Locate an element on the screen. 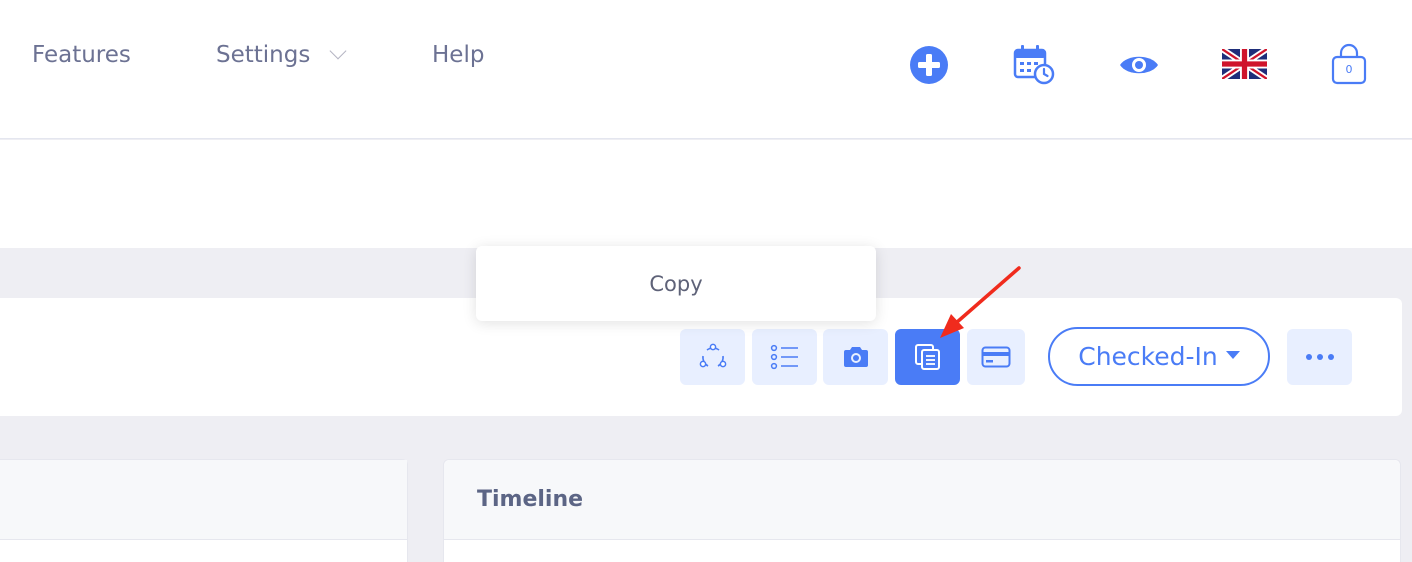 The image size is (1412, 562). details-panel is located at coordinates (204, 510).